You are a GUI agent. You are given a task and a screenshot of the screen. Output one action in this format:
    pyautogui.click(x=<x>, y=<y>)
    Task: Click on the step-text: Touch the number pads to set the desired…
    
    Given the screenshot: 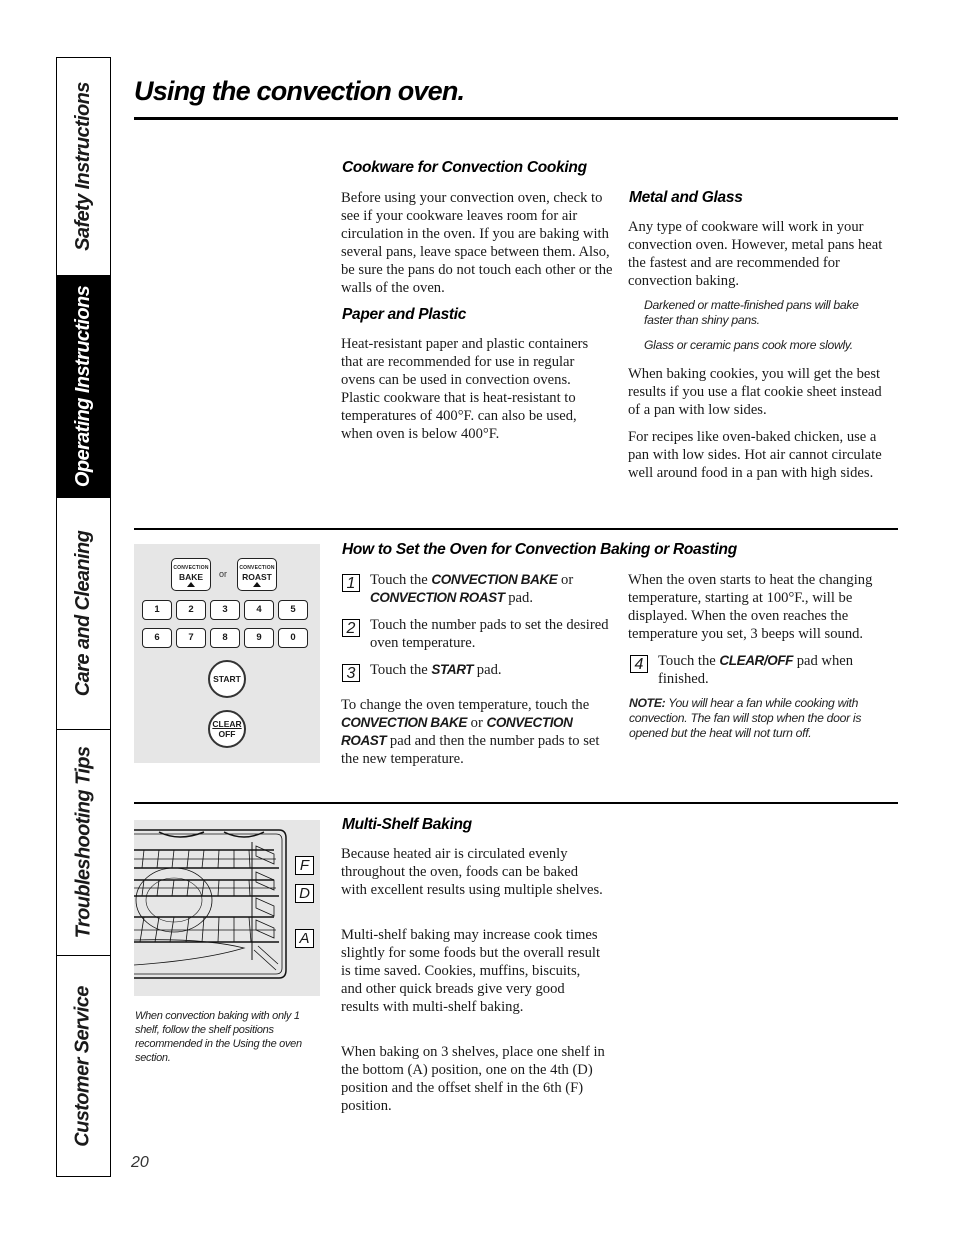 What is the action you would take?
    pyautogui.click(x=489, y=634)
    